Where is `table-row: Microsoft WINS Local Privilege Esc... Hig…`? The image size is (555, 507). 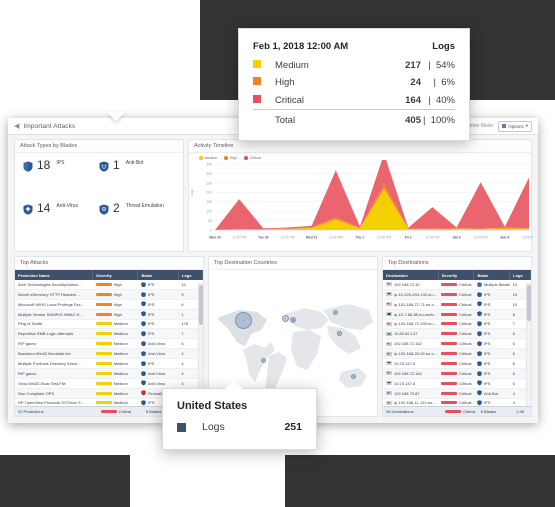 table-row: Microsoft WINS Local Privilege Esc... Hig… is located at coordinates (109, 304).